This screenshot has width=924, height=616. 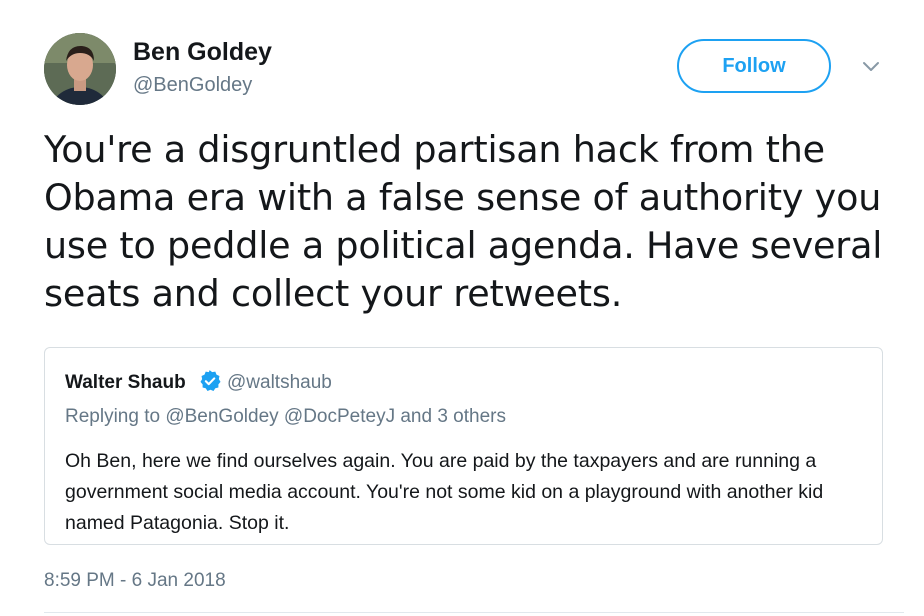 I want to click on timestamp: 8:59 PM - 6 Jan 2018, so click(x=135, y=581).